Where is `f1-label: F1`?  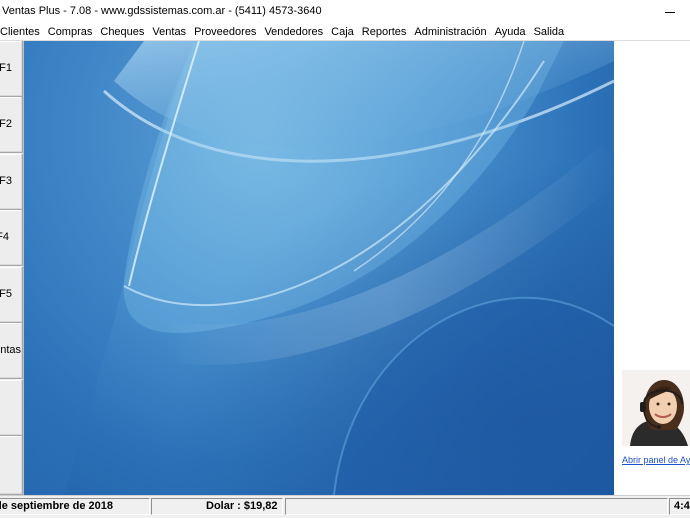
f1-label: F1 is located at coordinates (6, 68).